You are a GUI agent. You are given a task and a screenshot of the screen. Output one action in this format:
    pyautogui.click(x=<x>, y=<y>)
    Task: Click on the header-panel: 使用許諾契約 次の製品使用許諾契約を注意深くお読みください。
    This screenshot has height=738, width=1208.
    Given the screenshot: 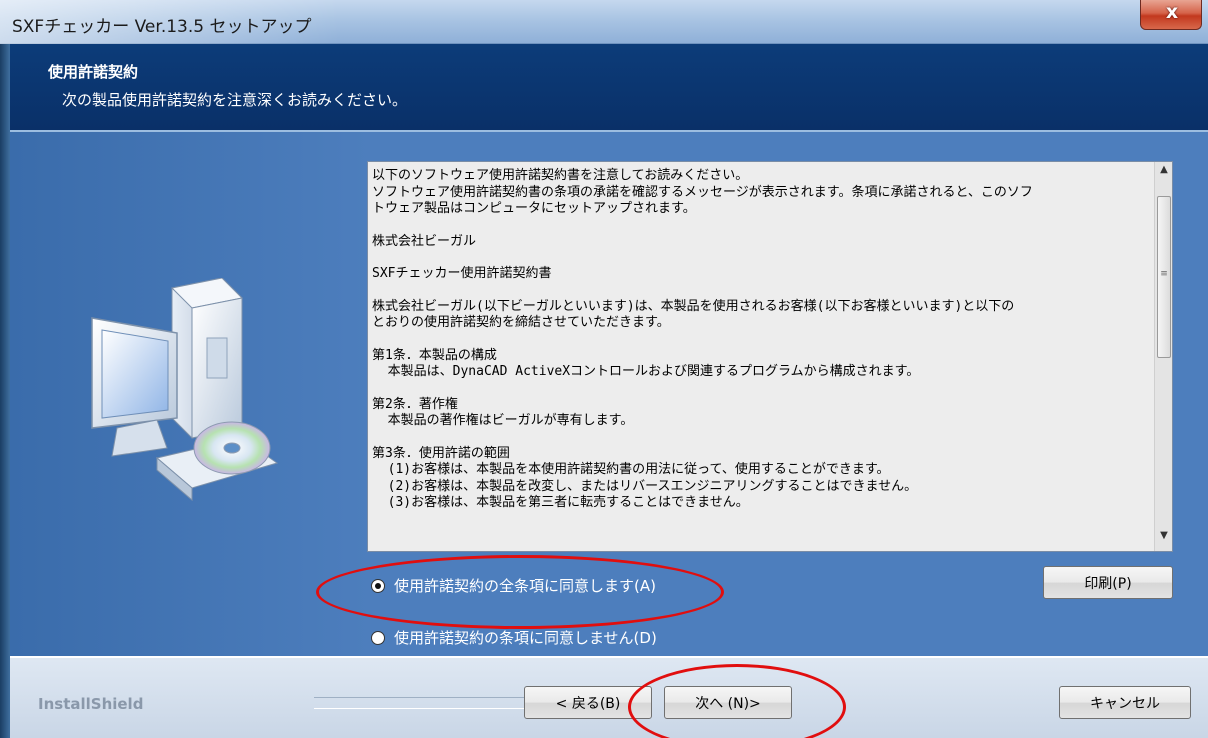 What is the action you would take?
    pyautogui.click(x=609, y=87)
    